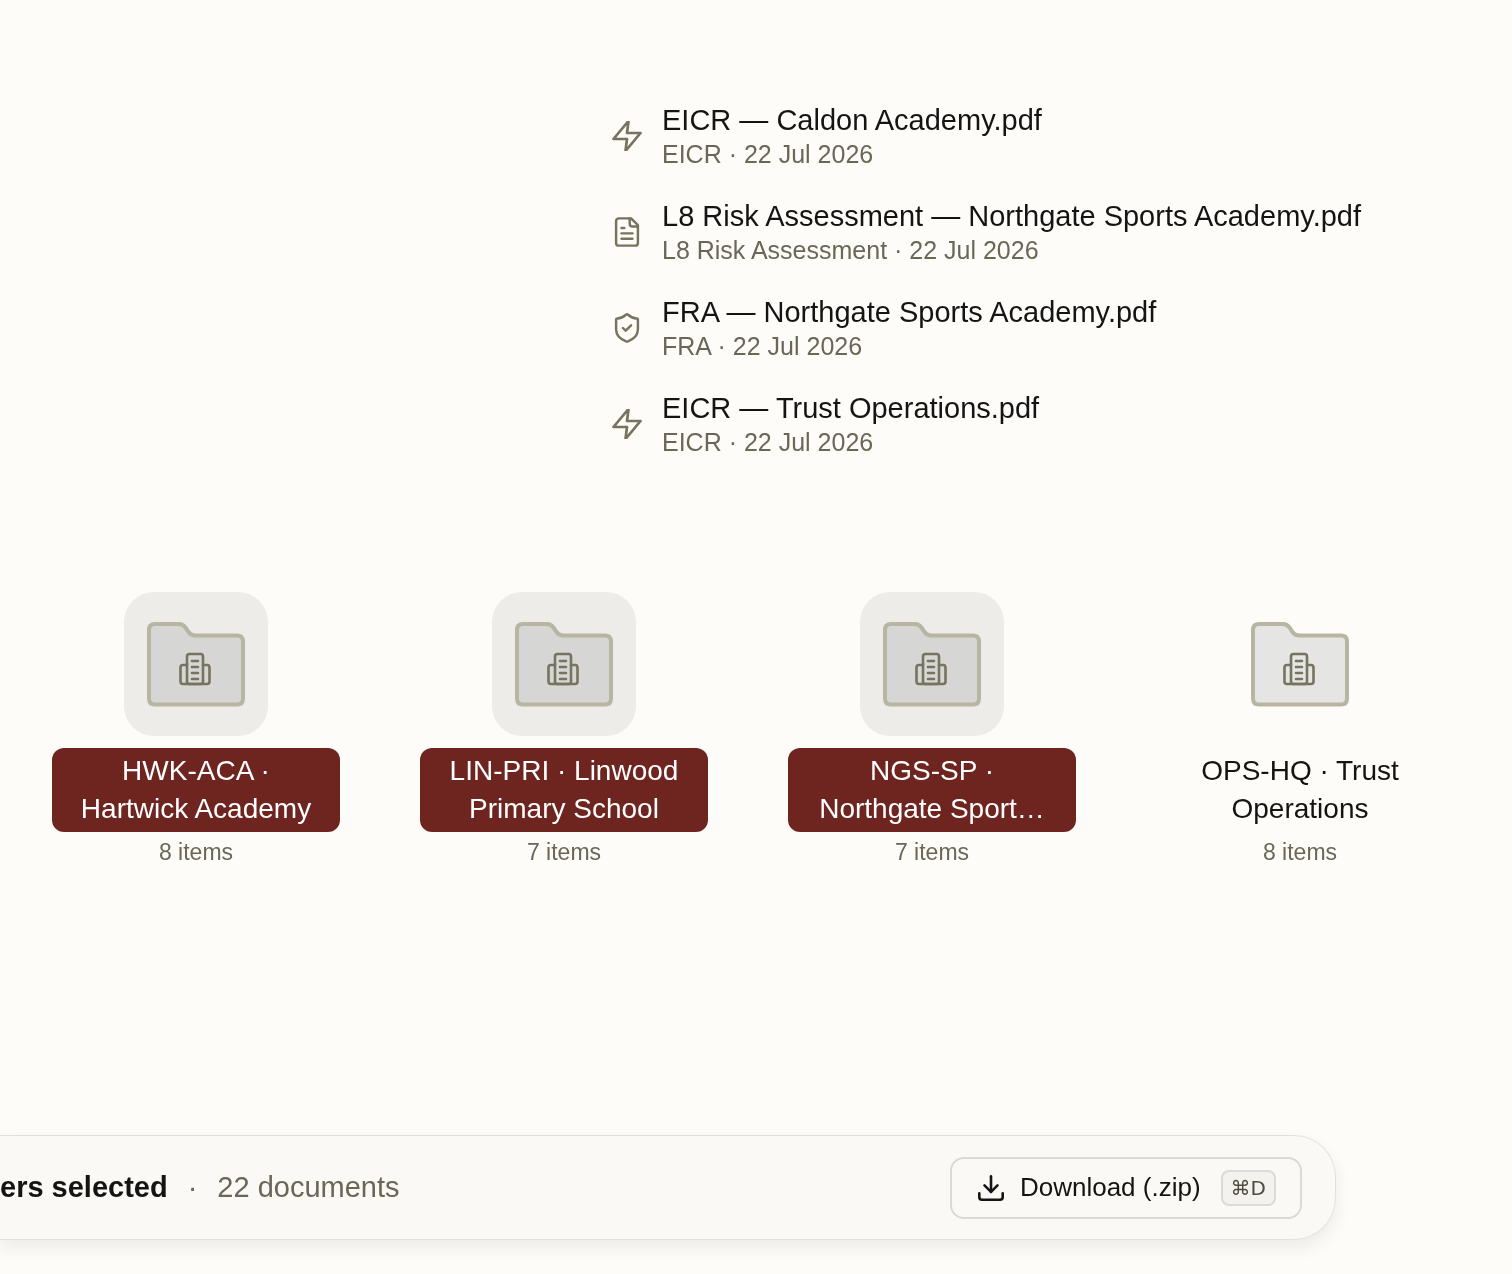 This screenshot has height=1274, width=1512. I want to click on file-name: L8 Risk Assessment — Northgate Sports Academy.pdf, so click(1011, 216).